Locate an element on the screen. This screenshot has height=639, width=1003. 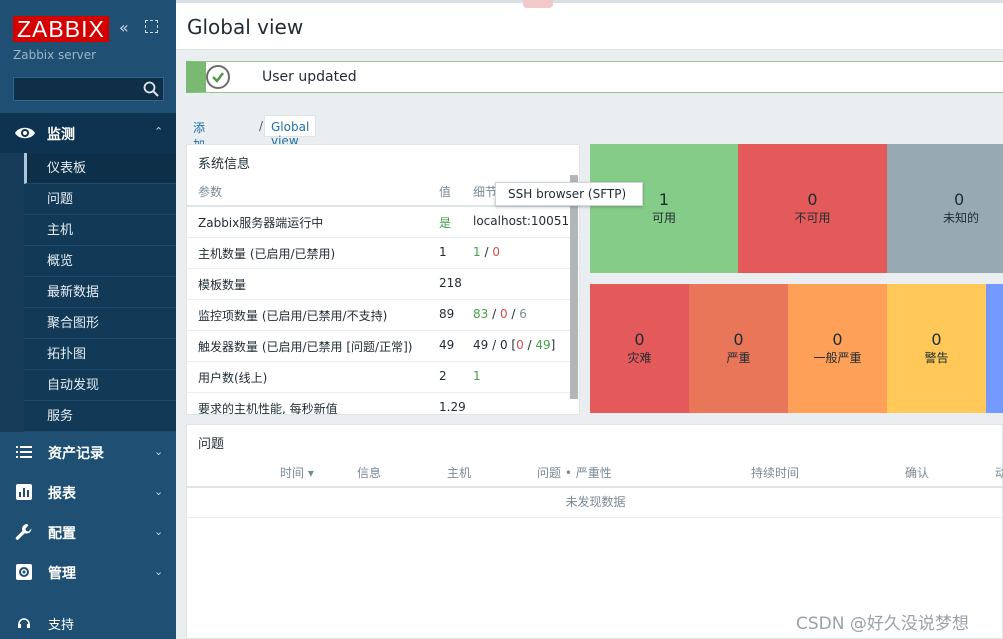
kiosk-mode-icon is located at coordinates (151, 26).